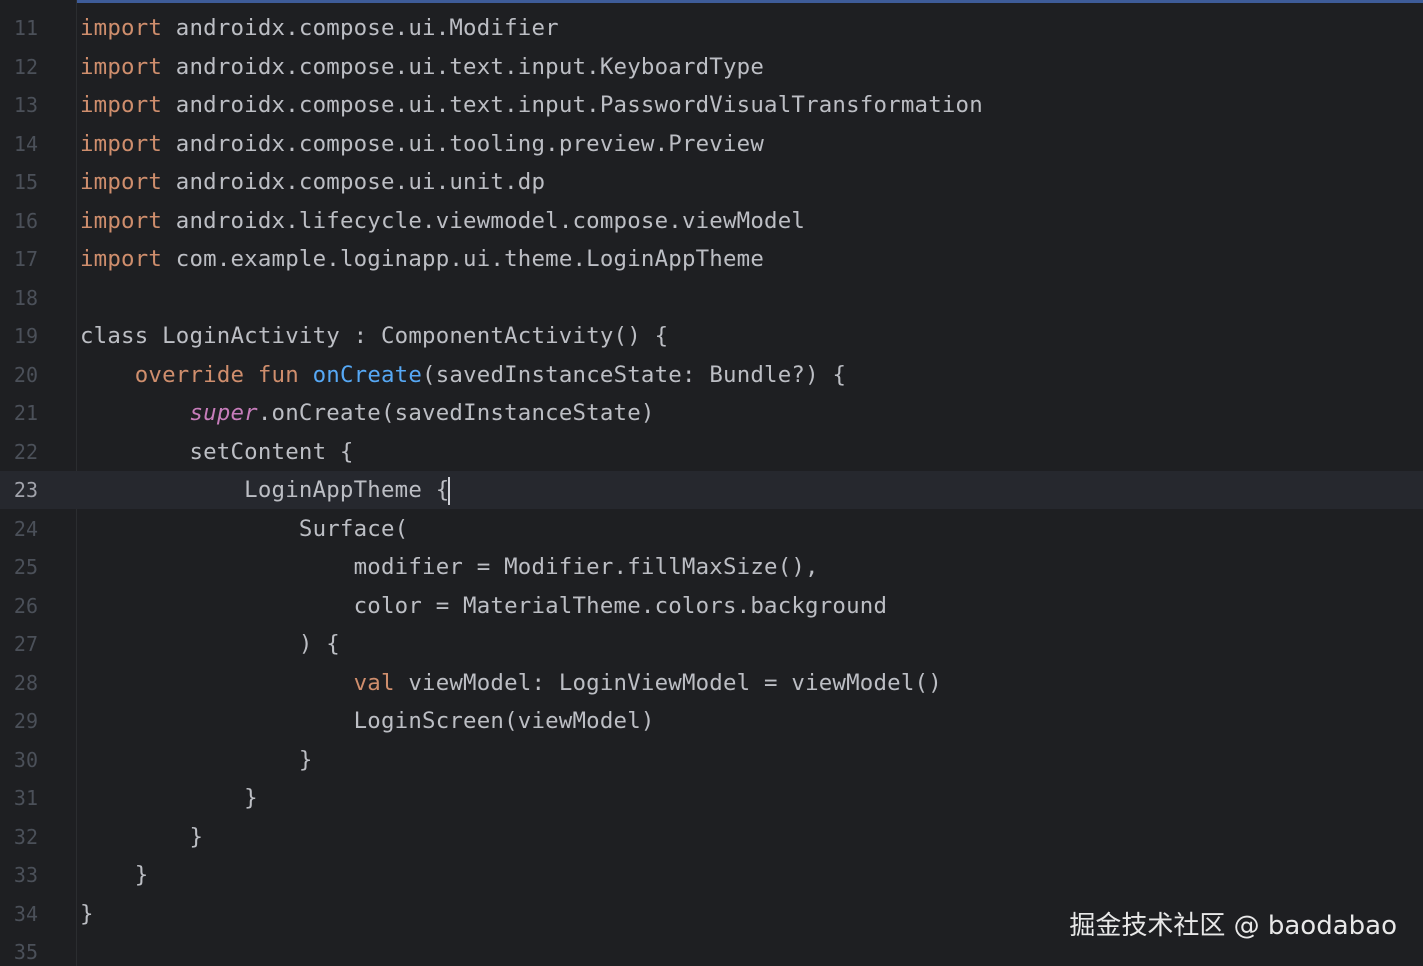 The width and height of the screenshot is (1423, 966). I want to click on code-text: setContent {, so click(217, 452).